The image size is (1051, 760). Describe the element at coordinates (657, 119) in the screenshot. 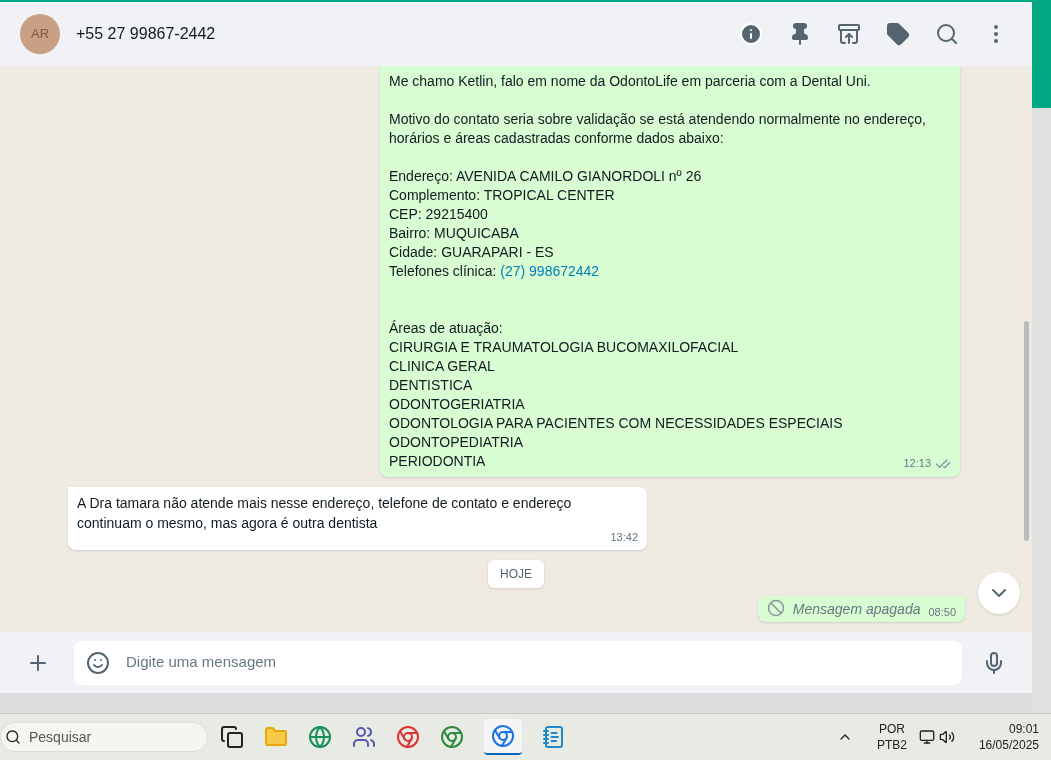

I see `message-line: Motivo do contato seria sobre validação se está atendendo normalmente no endereço,` at that location.